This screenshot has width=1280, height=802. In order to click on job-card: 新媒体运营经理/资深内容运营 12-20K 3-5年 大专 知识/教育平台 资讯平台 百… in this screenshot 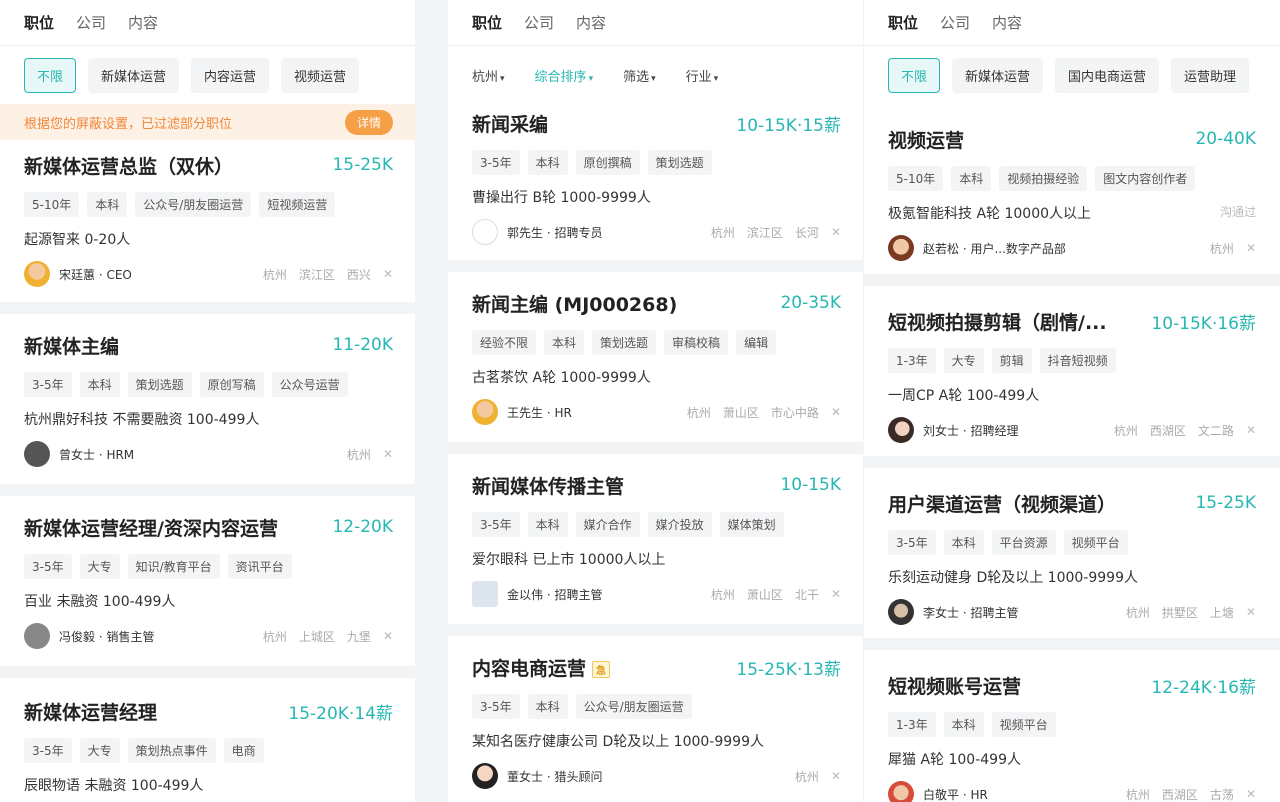, I will do `click(207, 581)`.